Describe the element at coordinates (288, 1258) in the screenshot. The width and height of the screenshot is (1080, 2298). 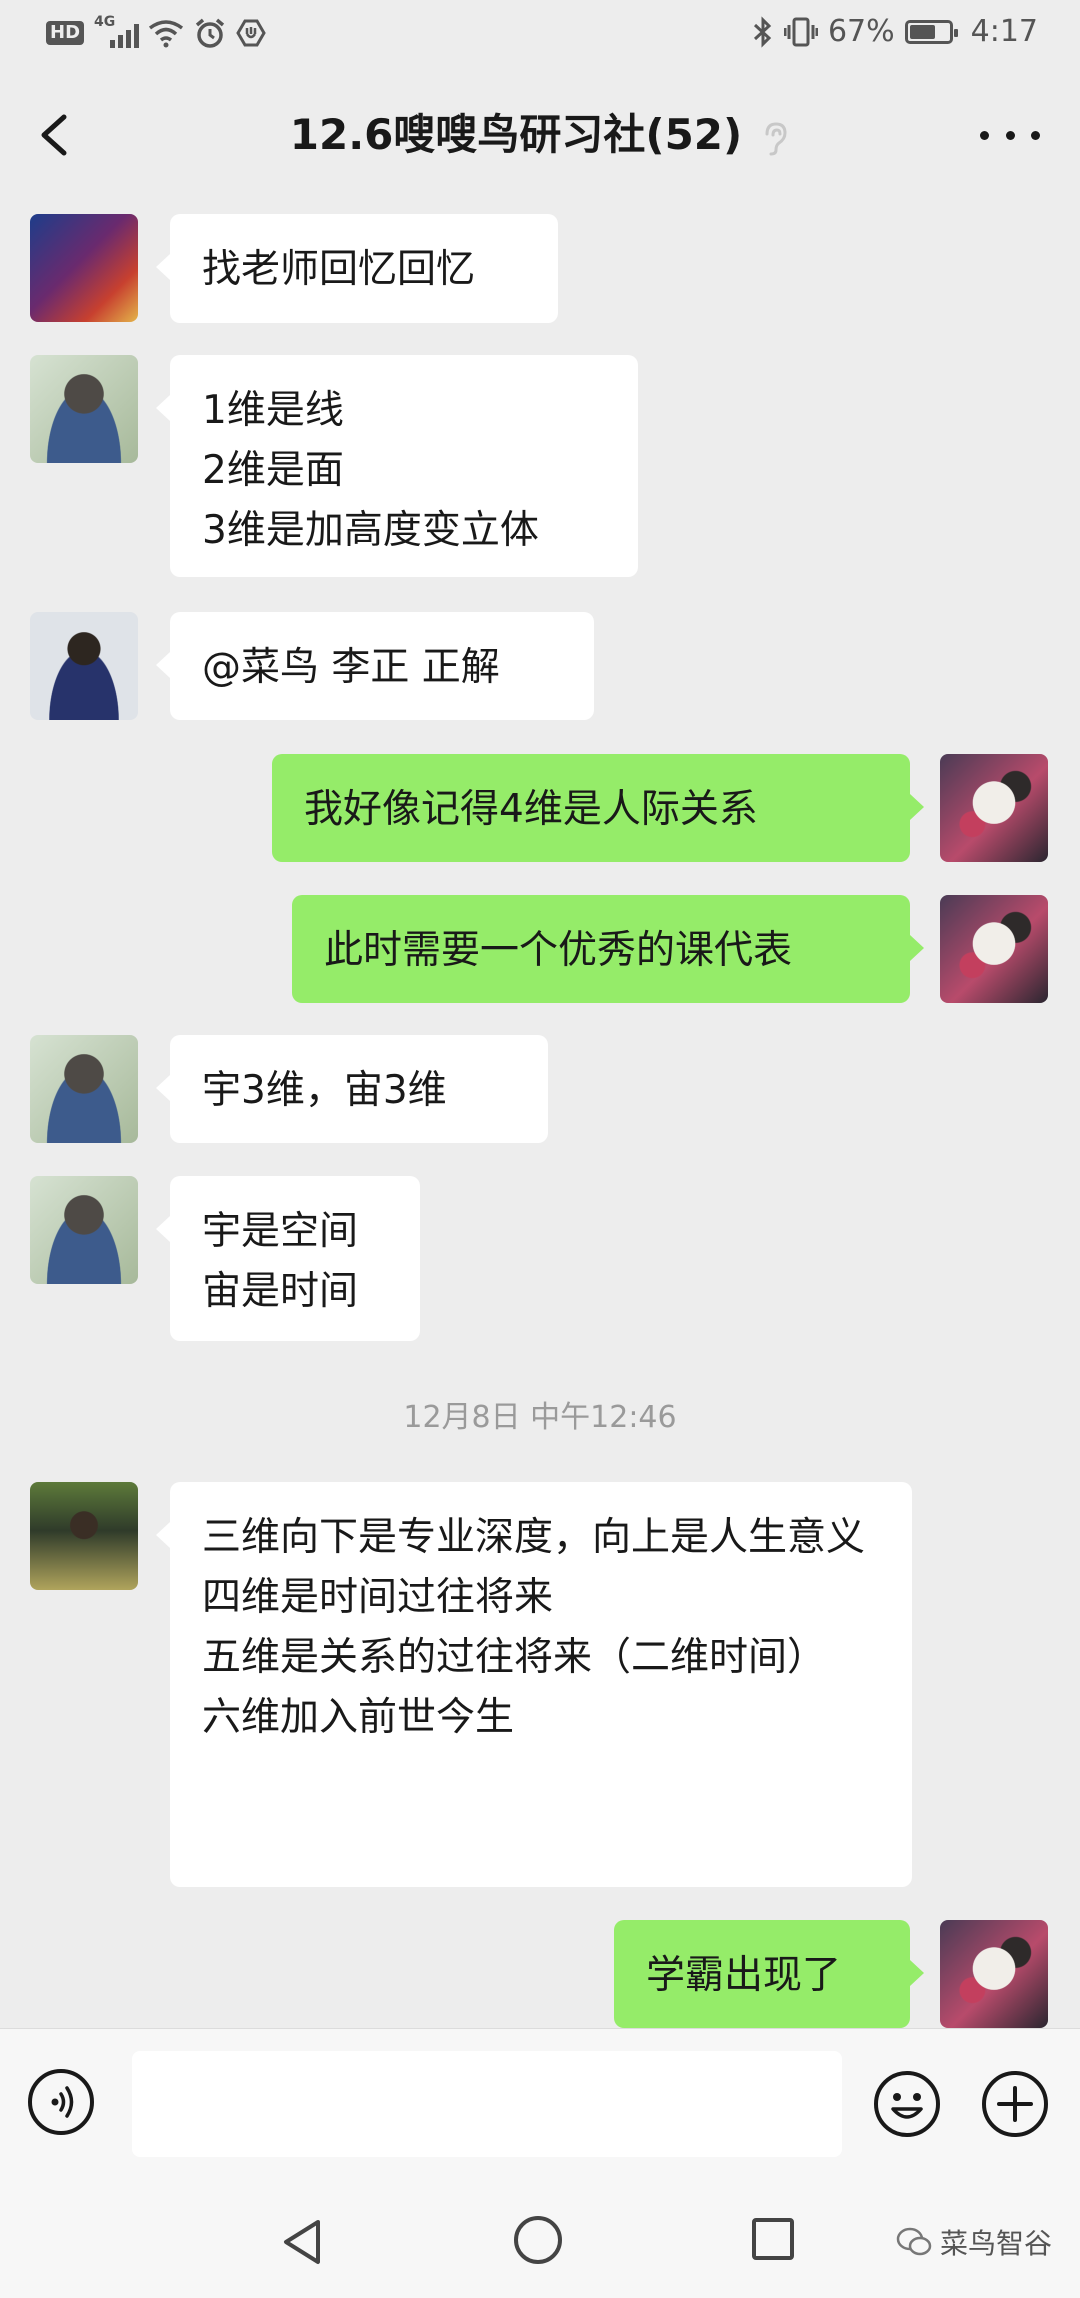
I see `message-bubble: 宇是空间 宙是时间` at that location.